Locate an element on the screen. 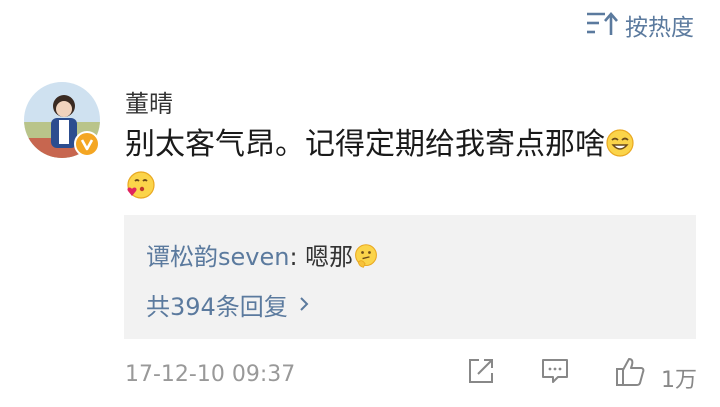 The image size is (720, 407). reply-line: 谭松韵seven: 嗯那 is located at coordinates (262, 254).